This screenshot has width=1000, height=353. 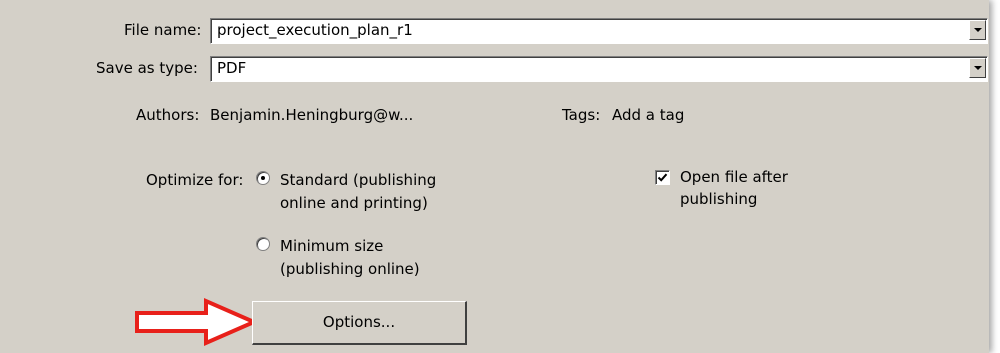 I want to click on tags-value: Add a tag, so click(x=648, y=115).